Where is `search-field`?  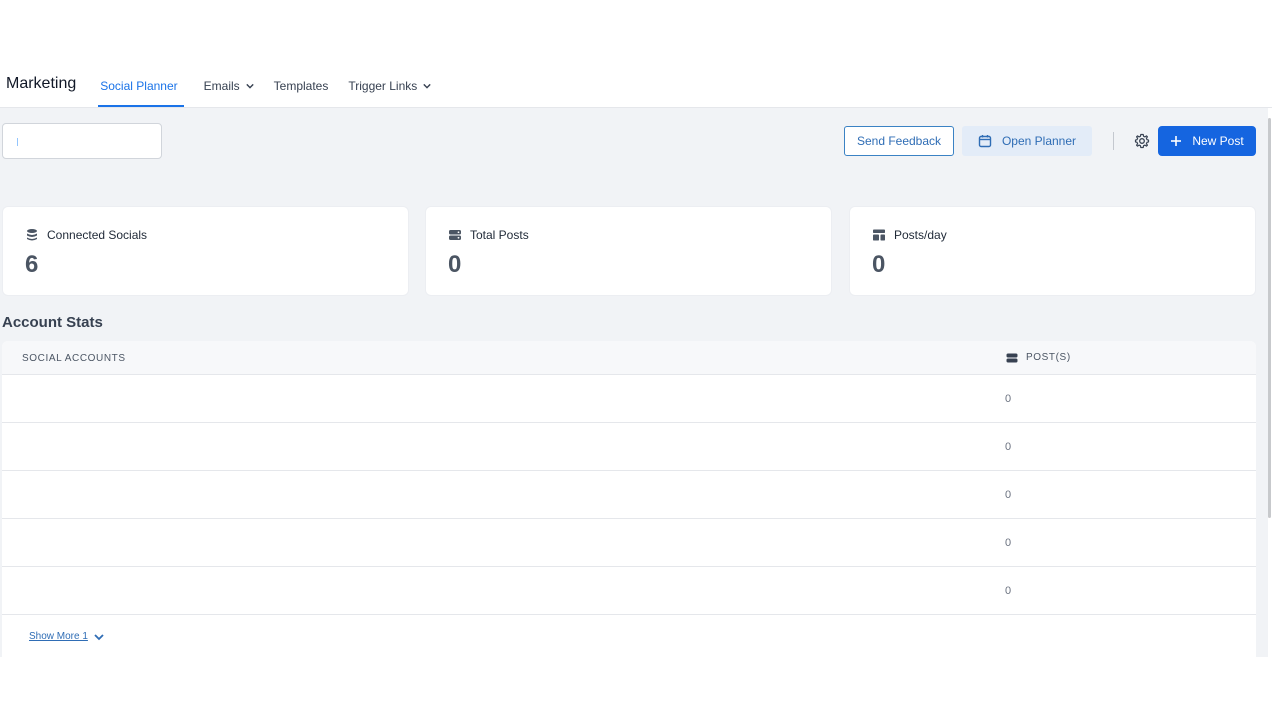
search-field is located at coordinates (82, 141).